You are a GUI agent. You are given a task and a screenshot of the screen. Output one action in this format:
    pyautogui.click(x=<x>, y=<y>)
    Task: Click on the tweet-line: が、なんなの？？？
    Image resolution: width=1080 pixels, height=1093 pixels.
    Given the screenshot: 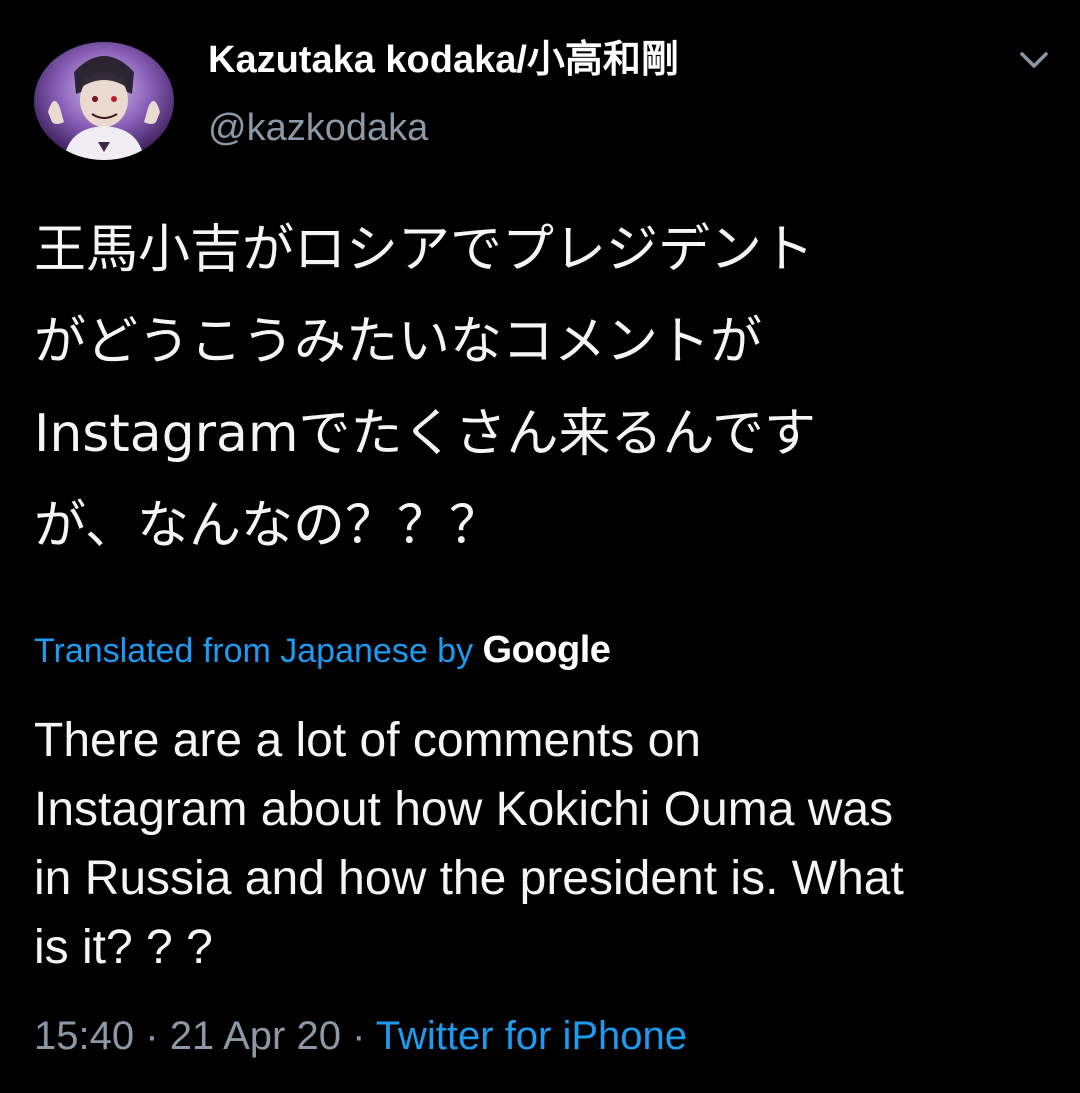 What is the action you would take?
    pyautogui.click(x=267, y=526)
    